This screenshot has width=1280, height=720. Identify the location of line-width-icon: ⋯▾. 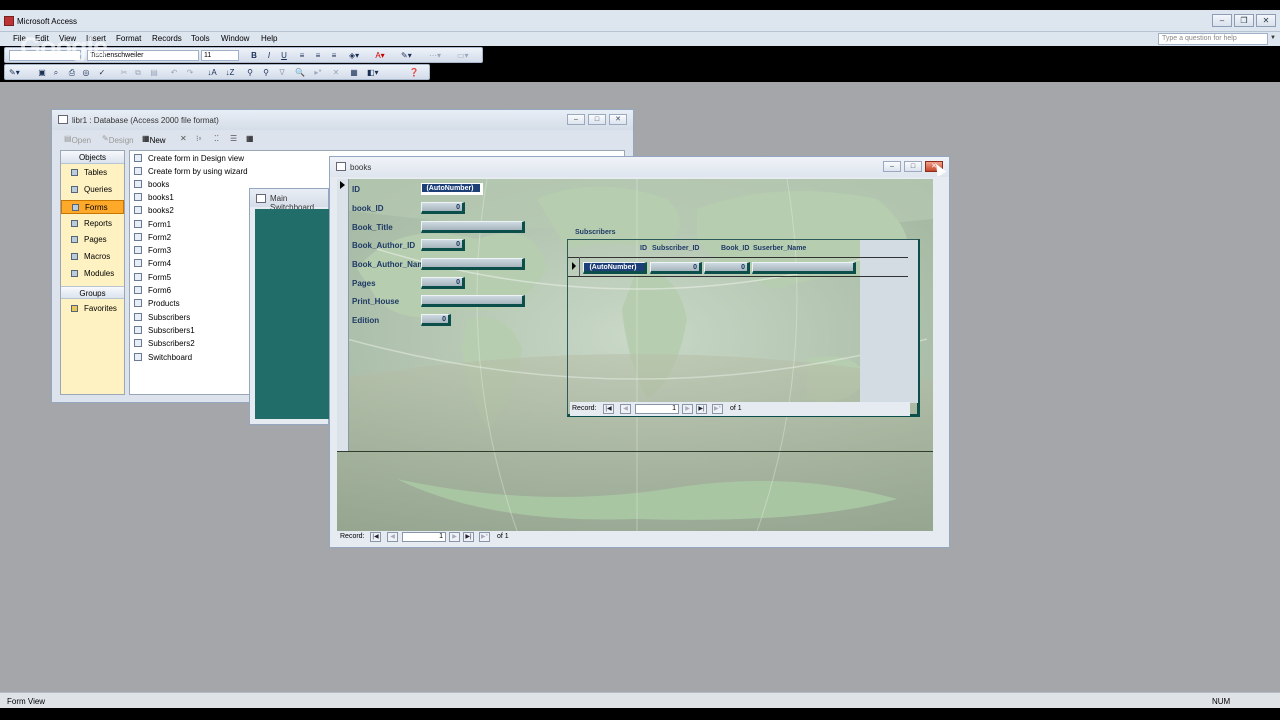
(435, 55).